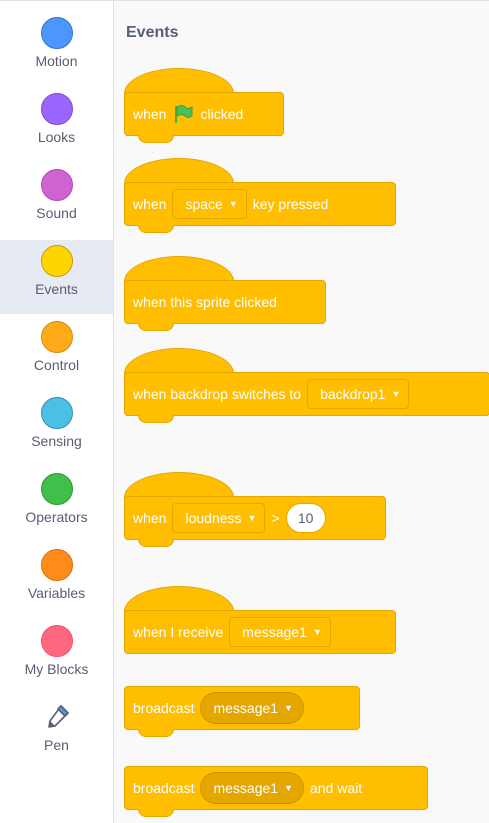 The image size is (489, 823). I want to click on block-text: and wait, so click(336, 788).